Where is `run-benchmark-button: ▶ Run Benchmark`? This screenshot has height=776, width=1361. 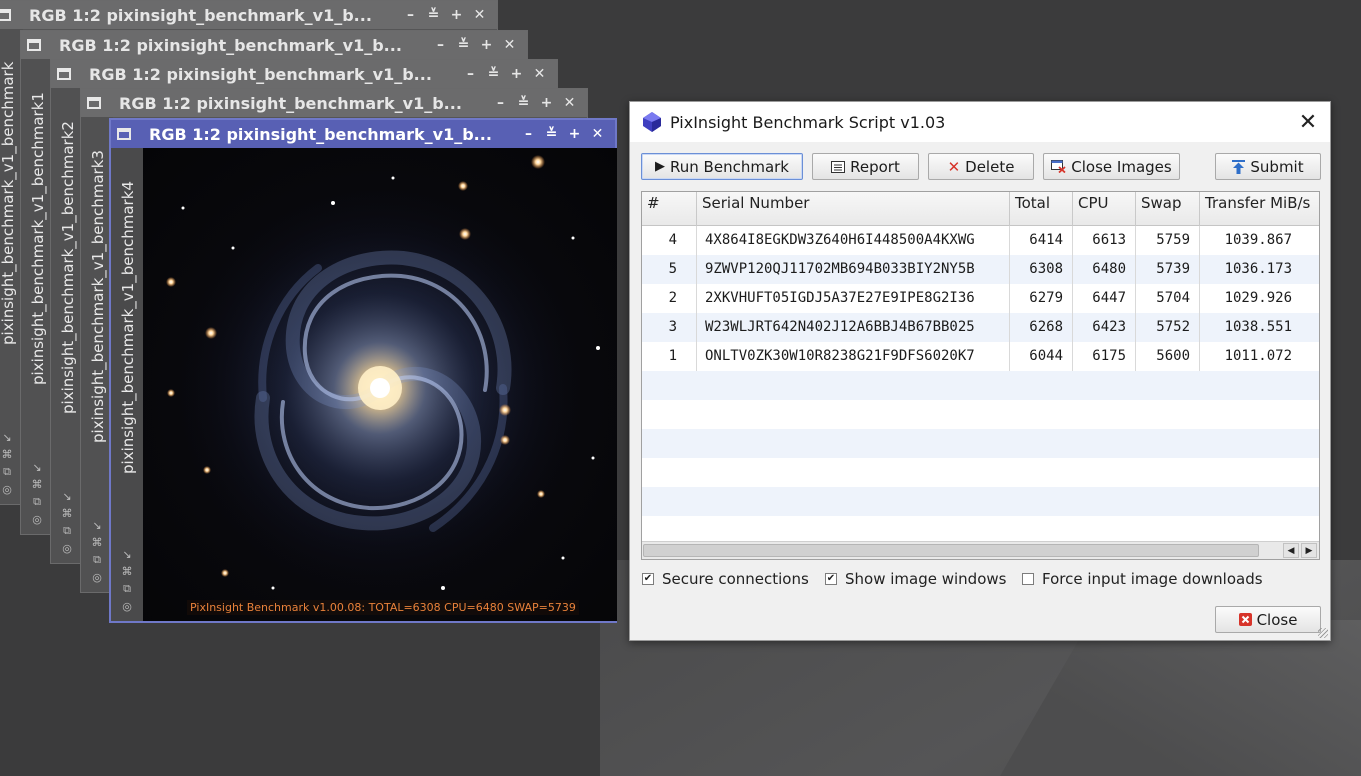 run-benchmark-button: ▶ Run Benchmark is located at coordinates (722, 166).